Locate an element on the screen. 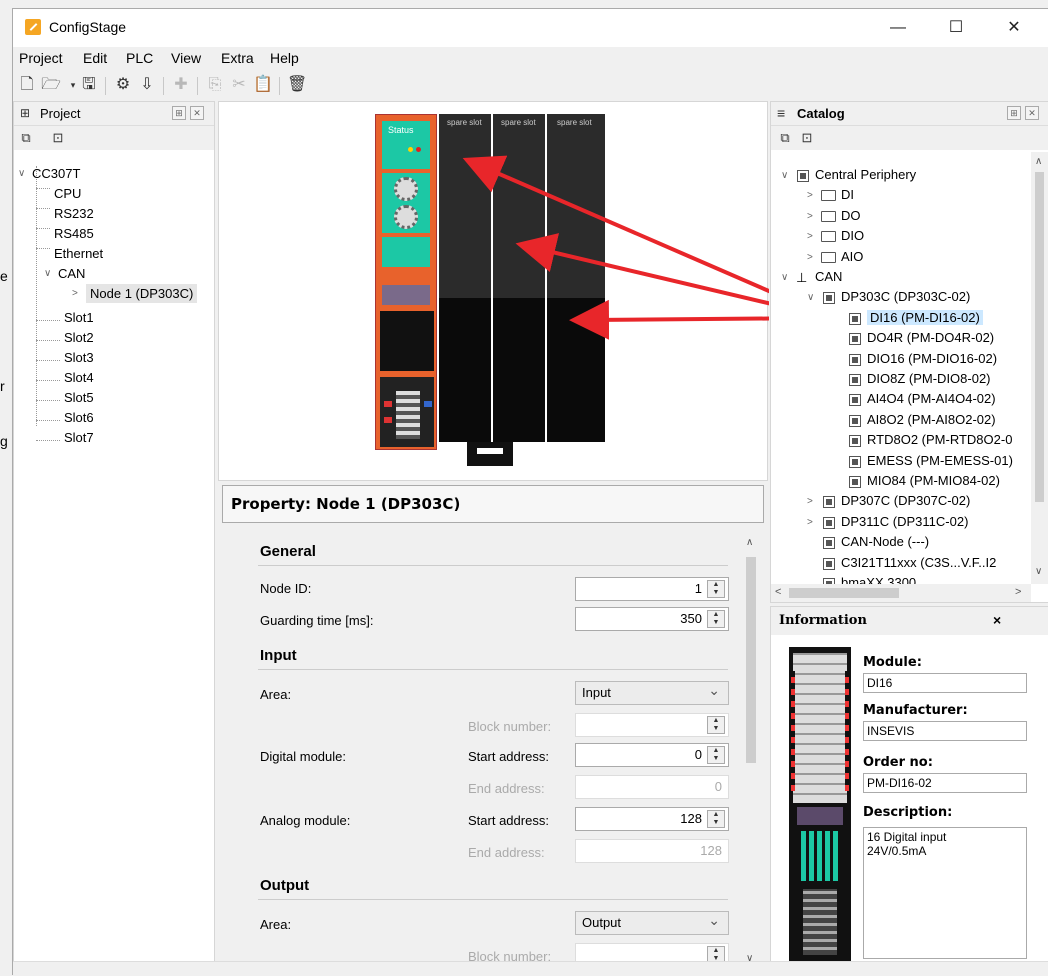  save-icon: 🖫 is located at coordinates (89, 85).